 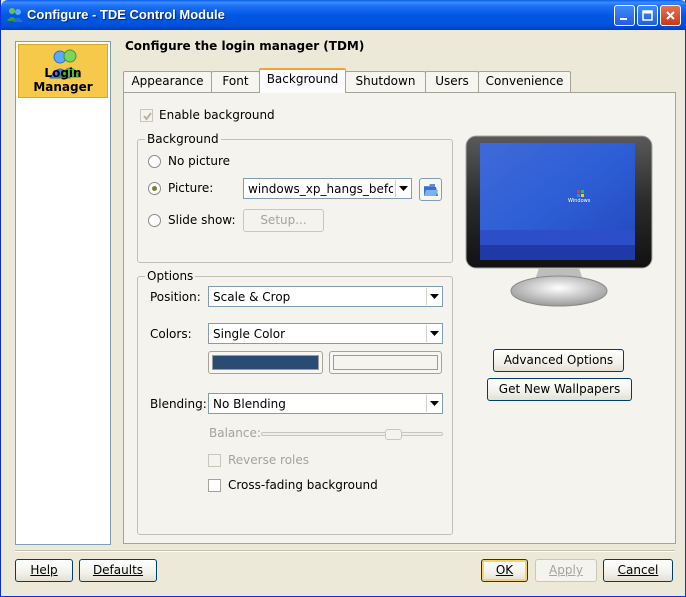 I want to click on help-label: Help, so click(x=44, y=570).